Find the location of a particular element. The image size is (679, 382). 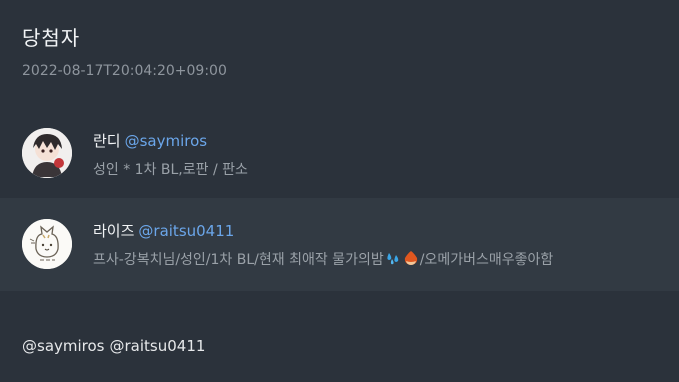

winner-name-line: 라이즈 @raitsu0411 is located at coordinates (163, 230).